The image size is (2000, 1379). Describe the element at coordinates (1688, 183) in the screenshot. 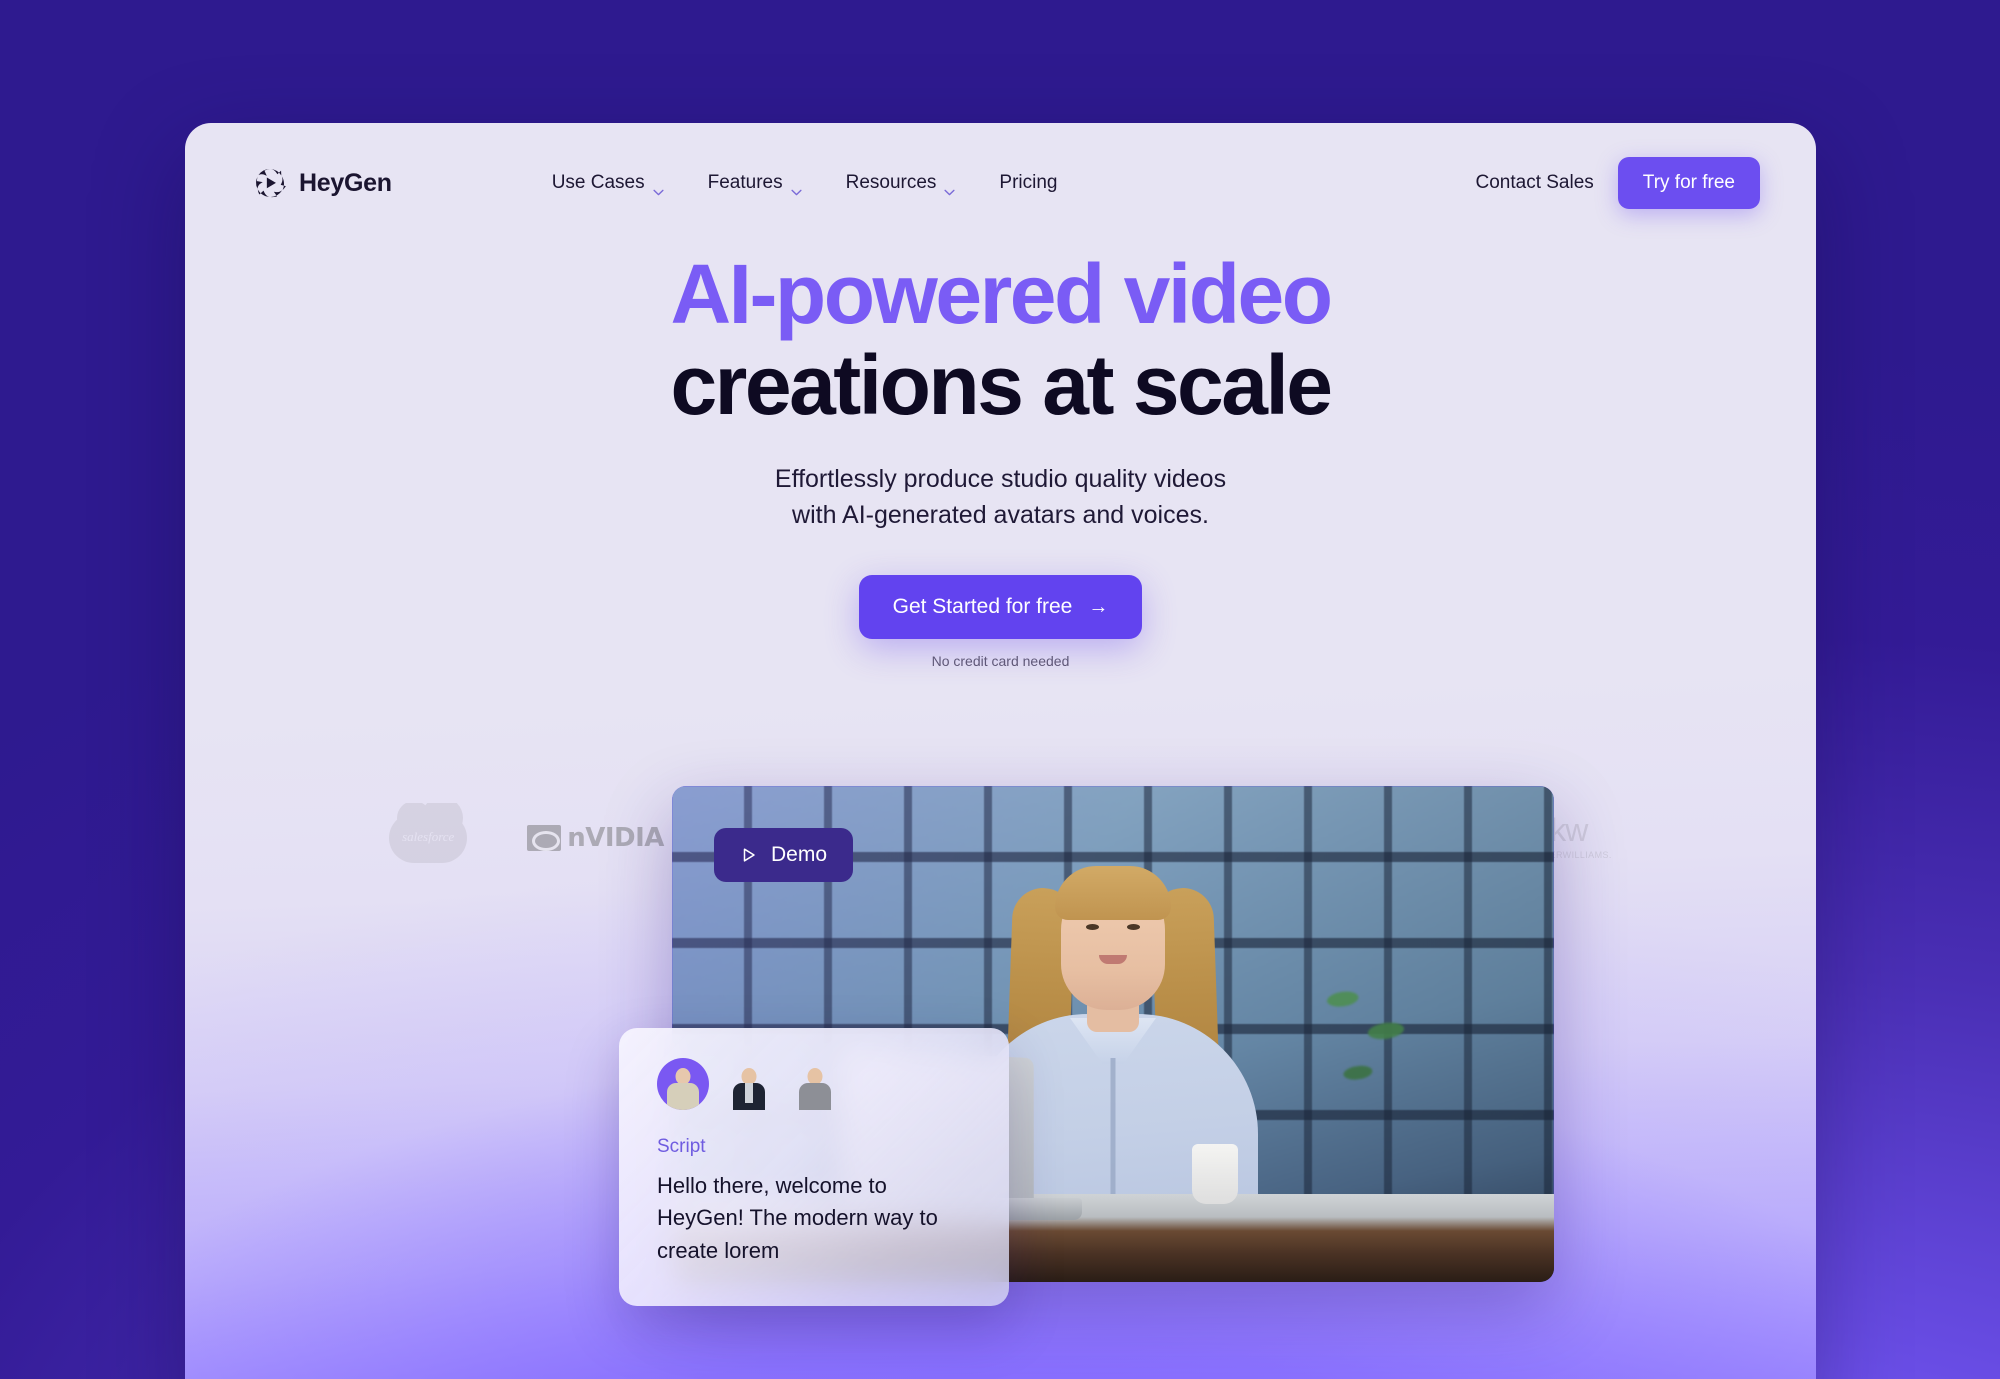

I see `try-for-free-button: Try for free` at that location.